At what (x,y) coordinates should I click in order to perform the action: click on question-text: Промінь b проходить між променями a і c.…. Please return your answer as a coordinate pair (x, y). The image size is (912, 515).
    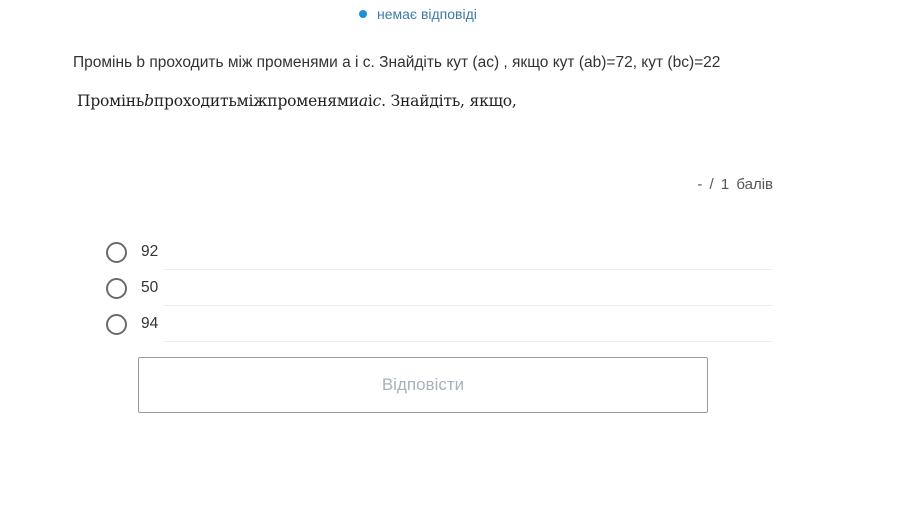
    Looking at the image, I should click on (397, 62).